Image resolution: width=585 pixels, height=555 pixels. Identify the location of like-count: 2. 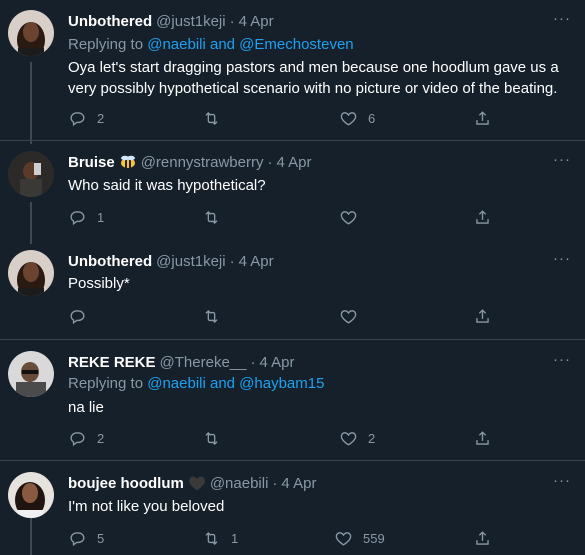
(372, 438).